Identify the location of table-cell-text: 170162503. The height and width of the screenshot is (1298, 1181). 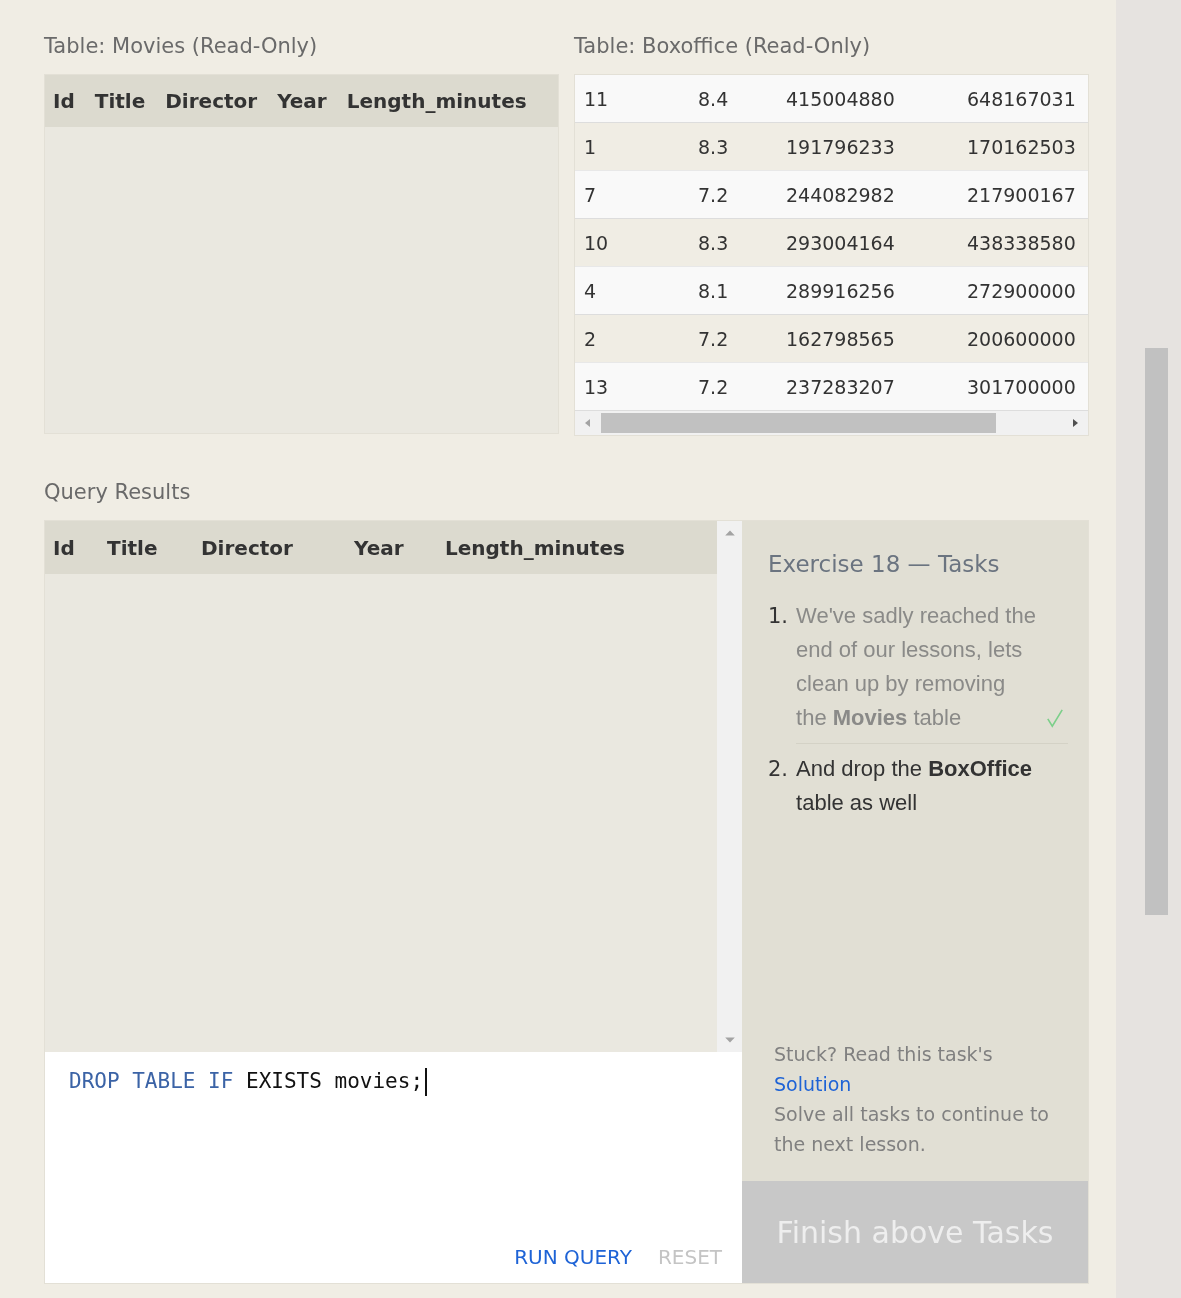
(1022, 146).